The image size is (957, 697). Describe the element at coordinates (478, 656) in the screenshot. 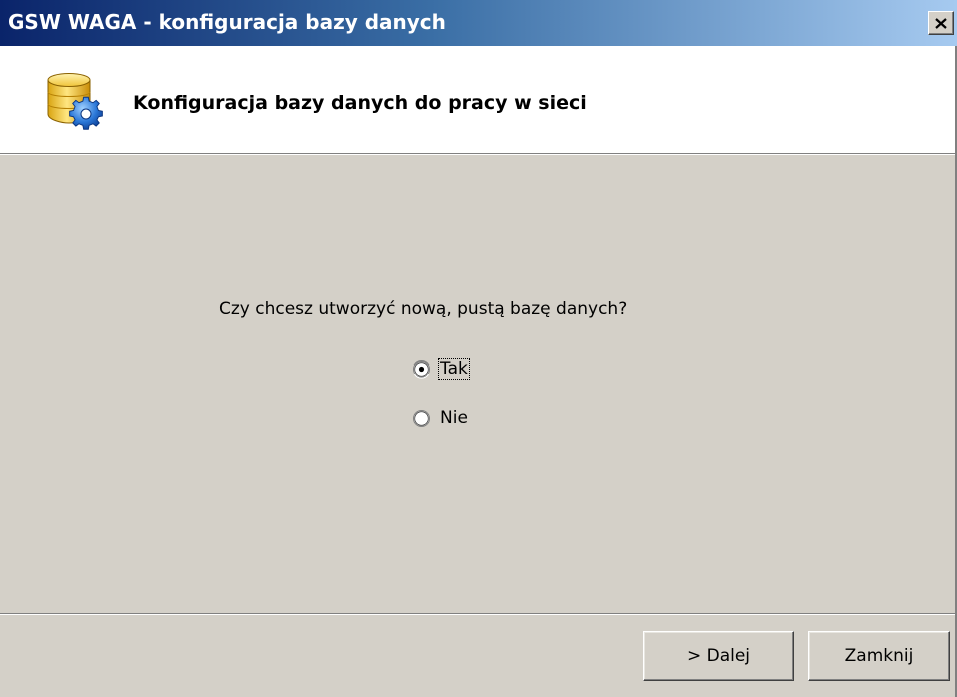

I see `button-bar: > Dalej Zamknij` at that location.